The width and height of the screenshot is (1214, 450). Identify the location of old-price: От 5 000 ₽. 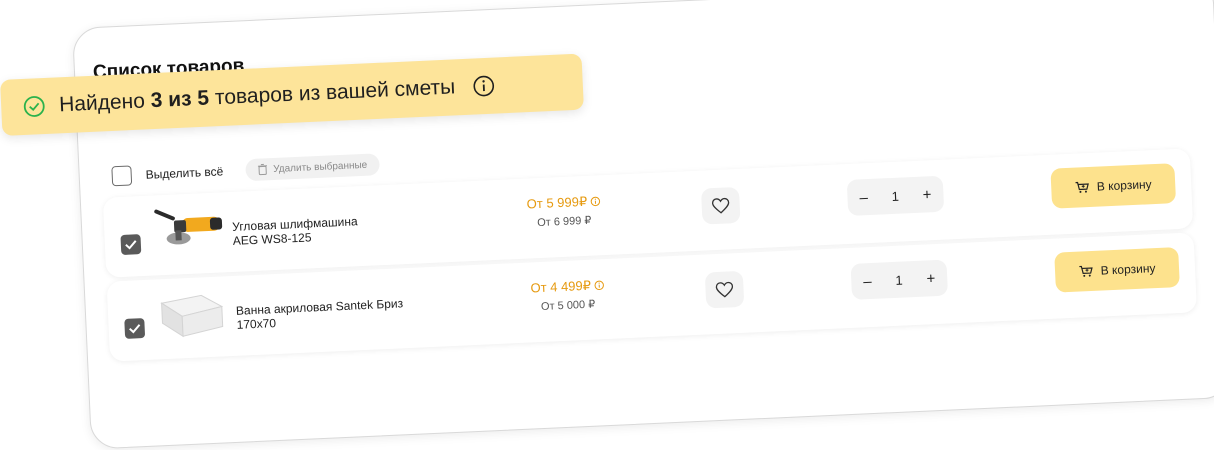
(568, 305).